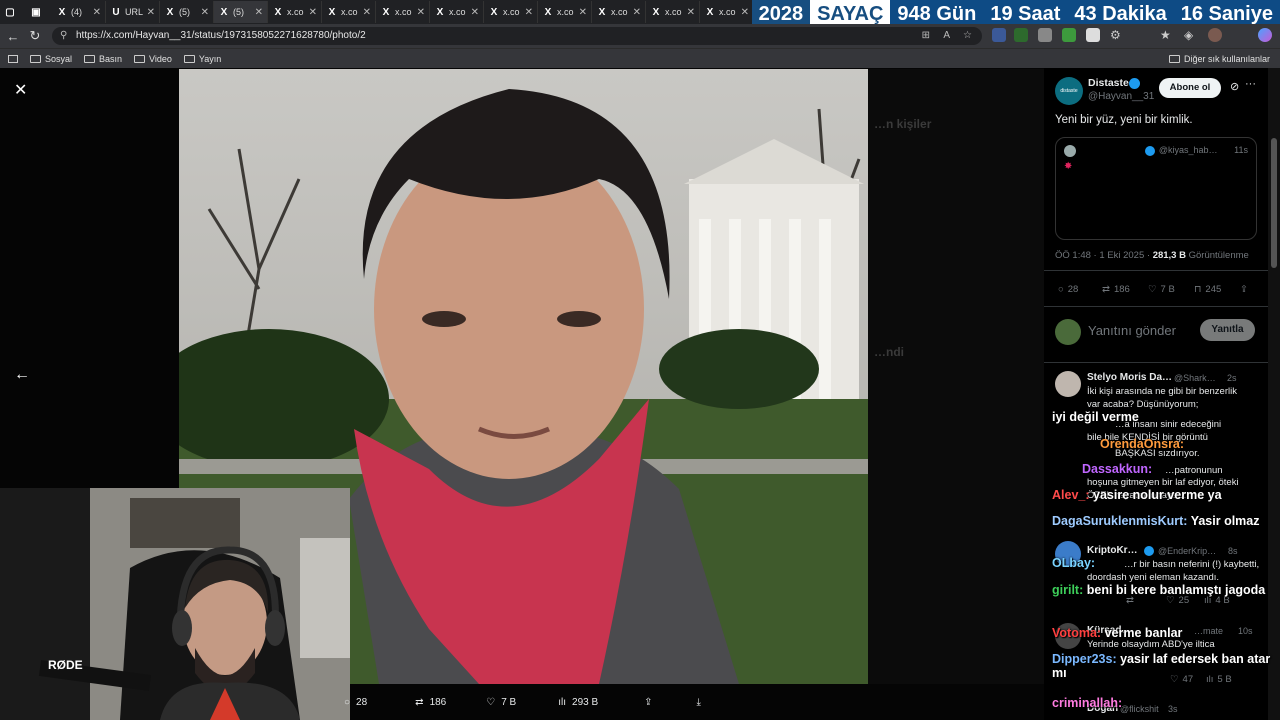  Describe the element at coordinates (13, 36) in the screenshot. I see `back-button: ←` at that location.